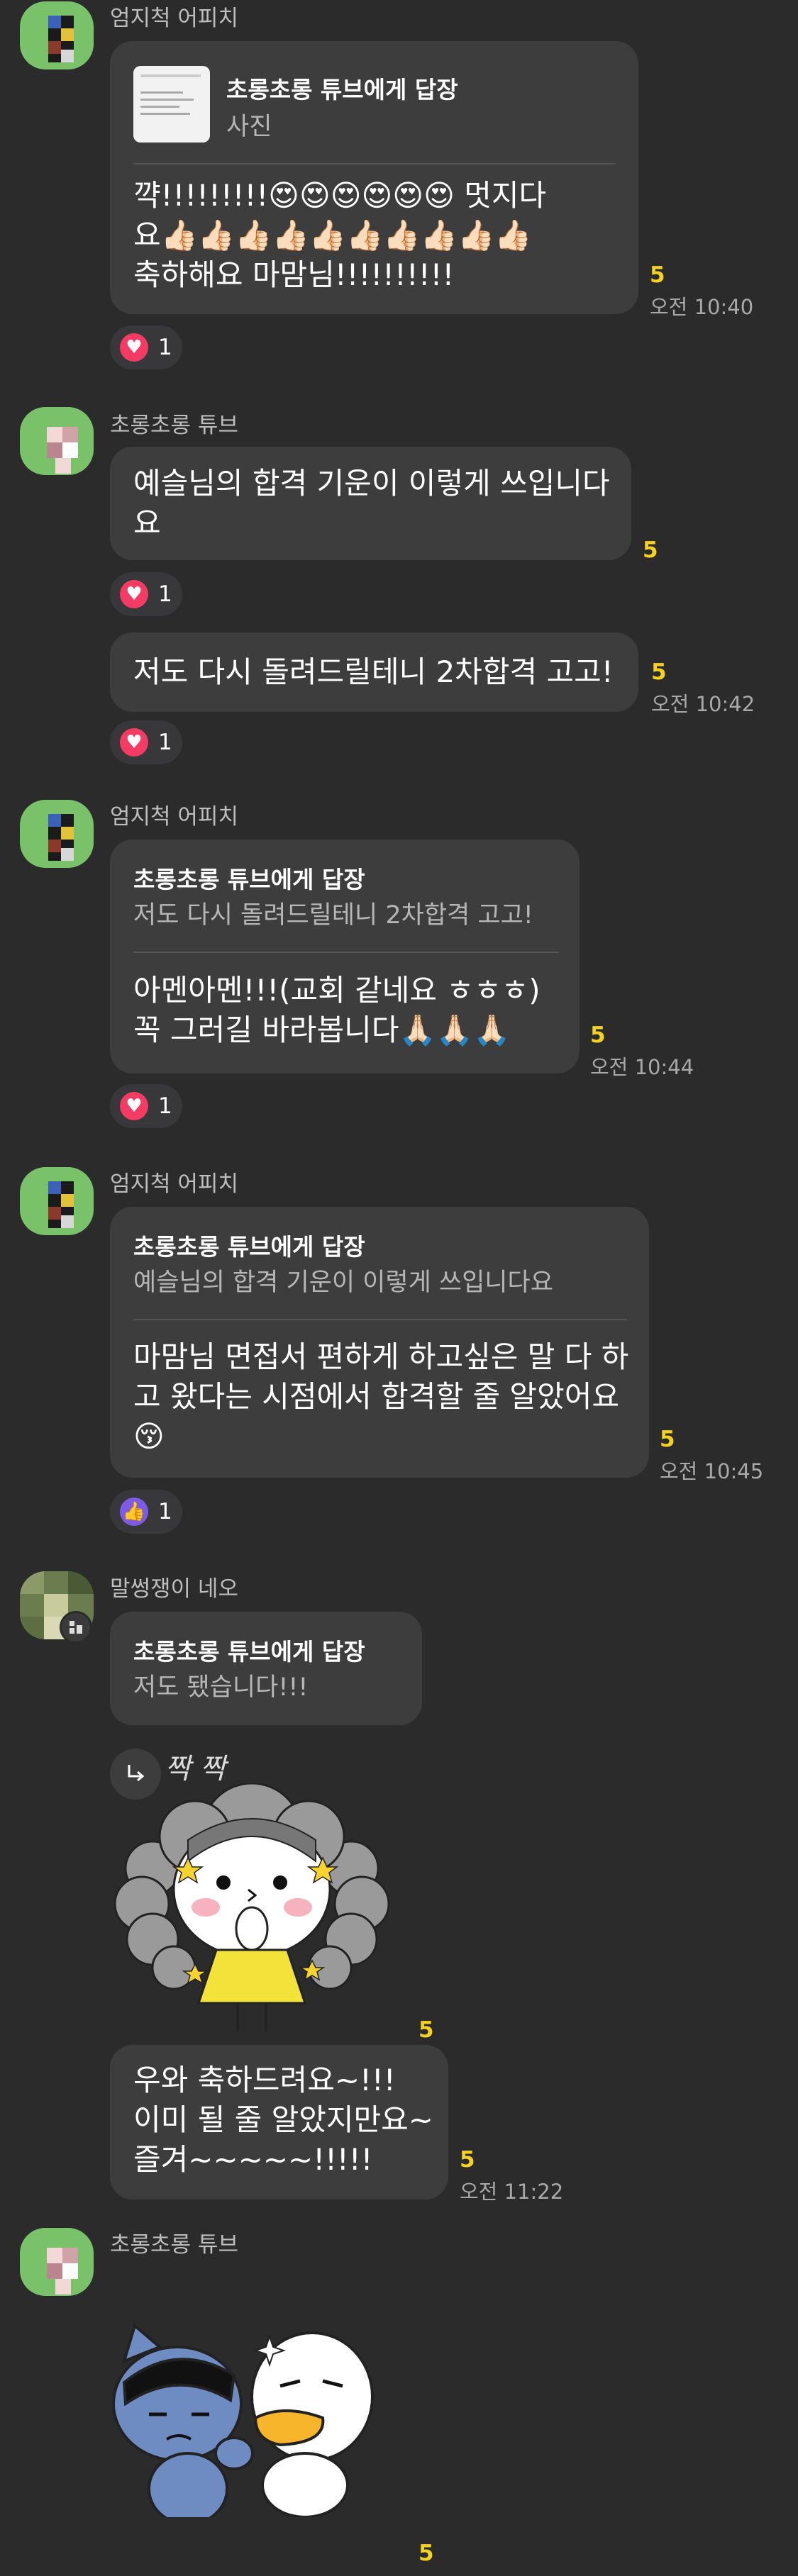 The width and height of the screenshot is (798, 2576). I want to click on message-text: 아멘아멘!!!(교회 같네요 ㅎㅎㅎ) 꼭 그러길 바라봅니다🙏🏻🙏🏻🙏🏻, so click(337, 1010).